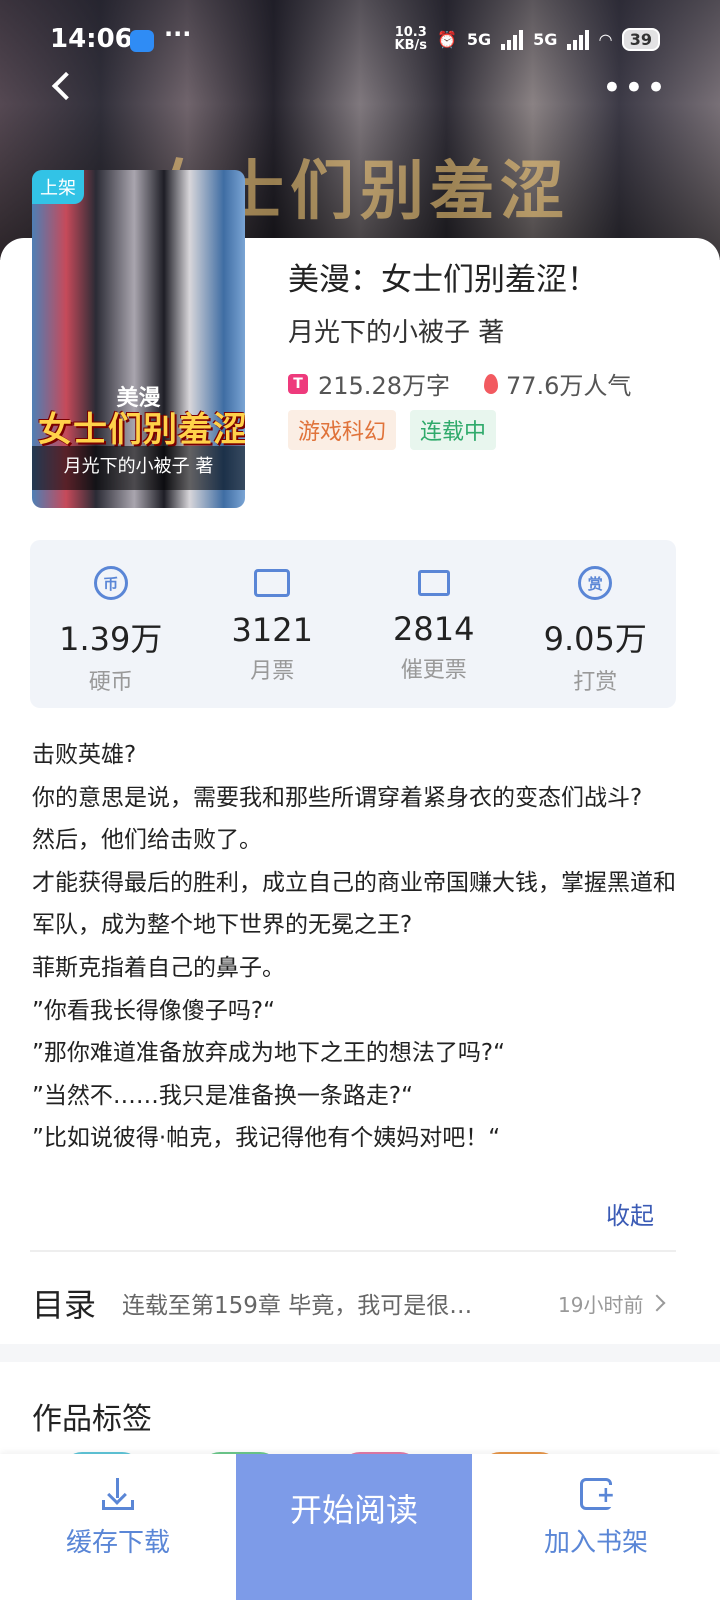 Image resolution: width=720 pixels, height=1600 pixels. Describe the element at coordinates (597, 1494) in the screenshot. I see `add-bookshelf-icon` at that location.